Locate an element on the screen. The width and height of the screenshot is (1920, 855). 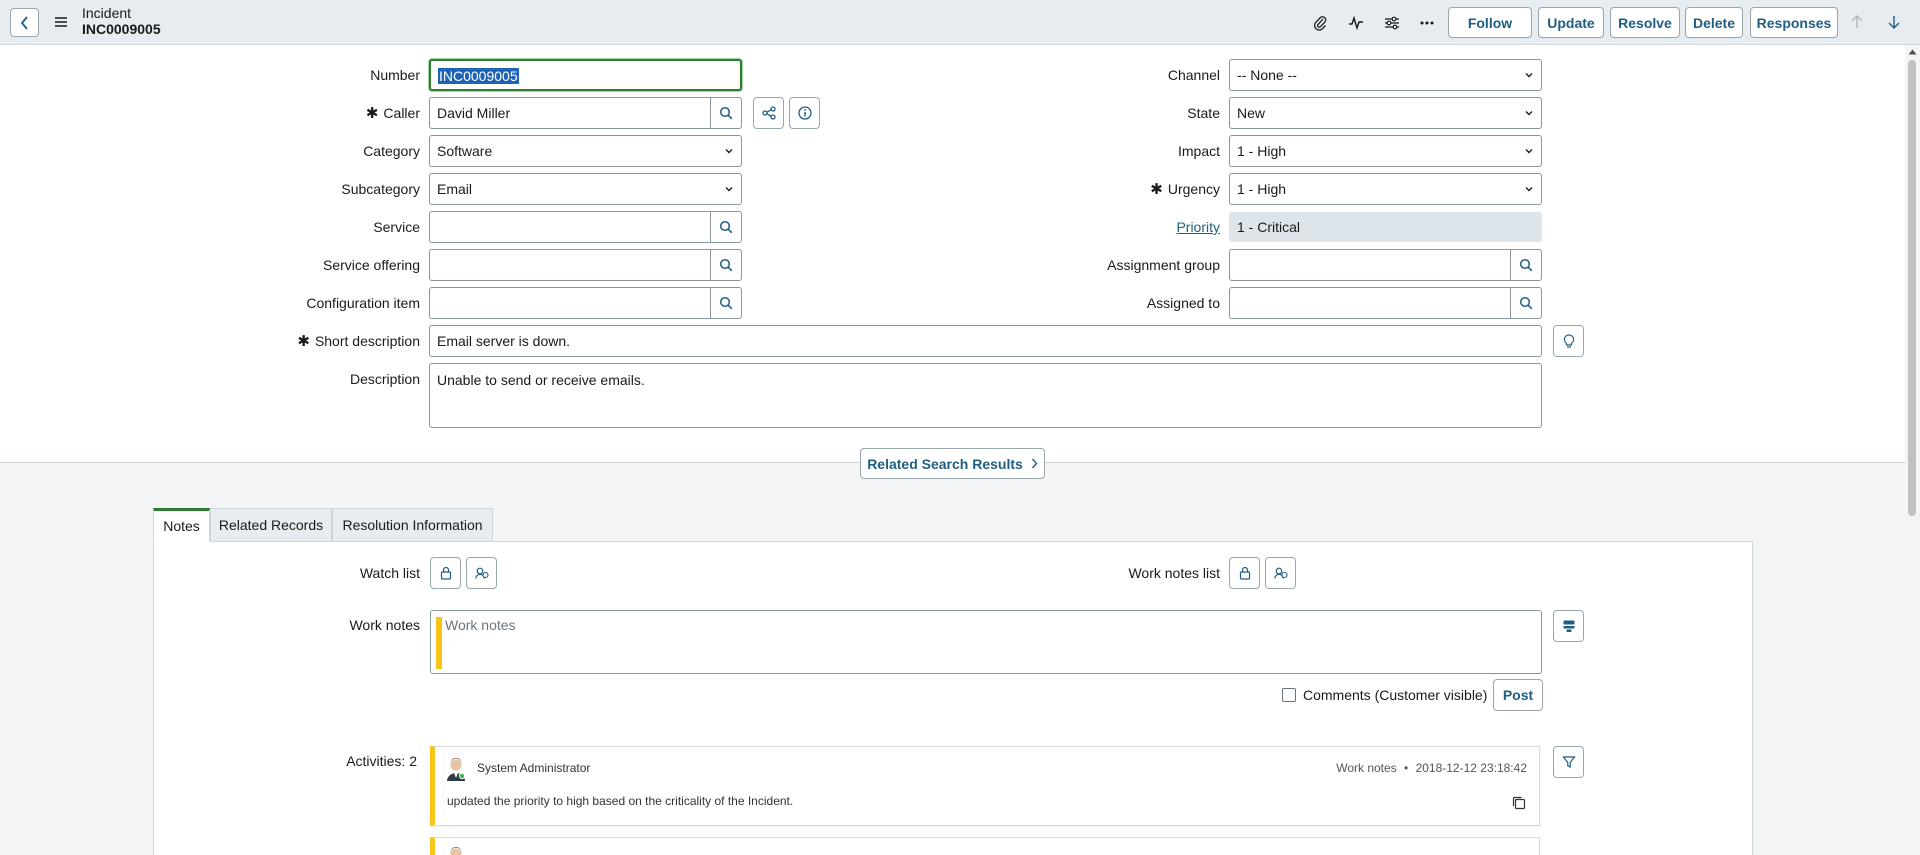
impact-select: 1 - High is located at coordinates (1385, 151).